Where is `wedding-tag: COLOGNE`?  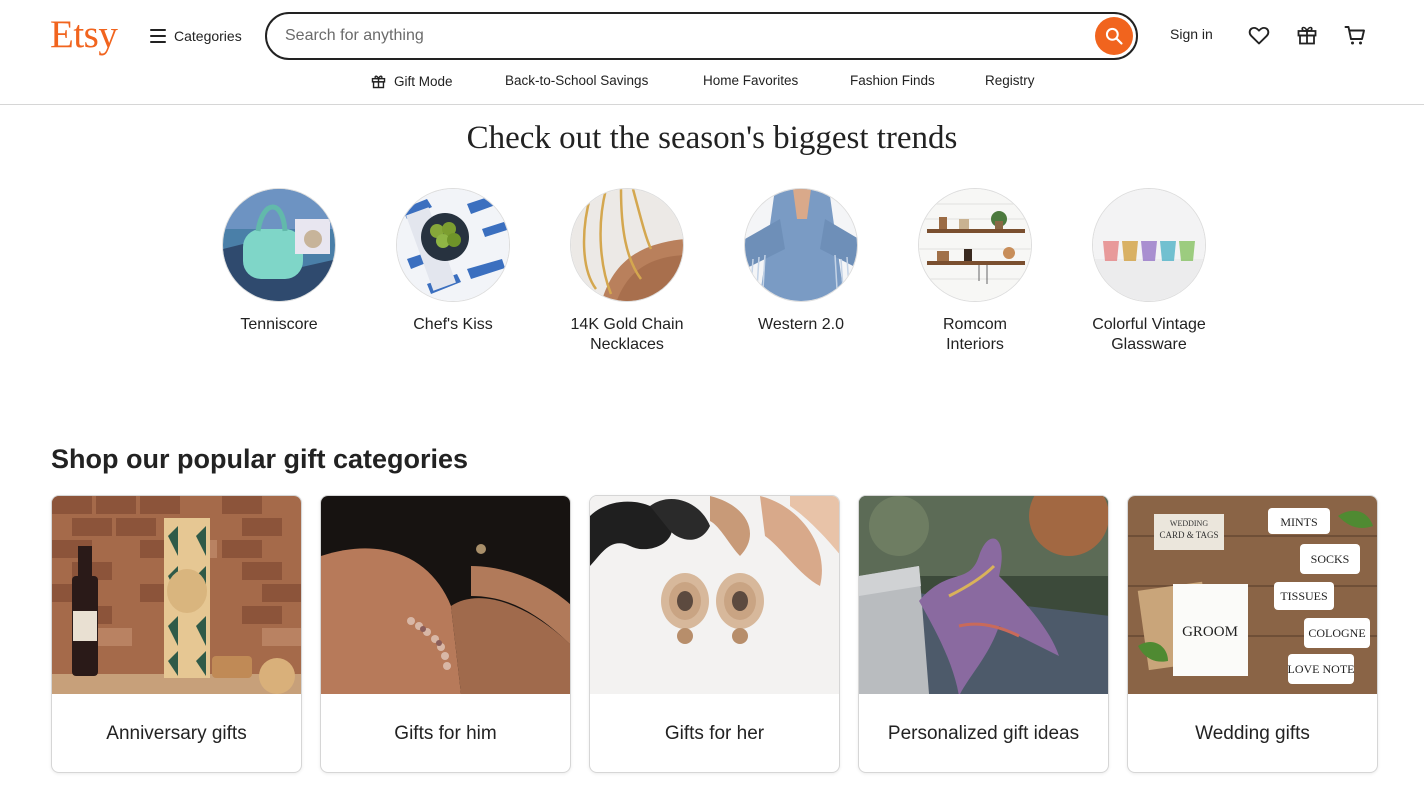
wedding-tag: COLOGNE is located at coordinates (1336, 633).